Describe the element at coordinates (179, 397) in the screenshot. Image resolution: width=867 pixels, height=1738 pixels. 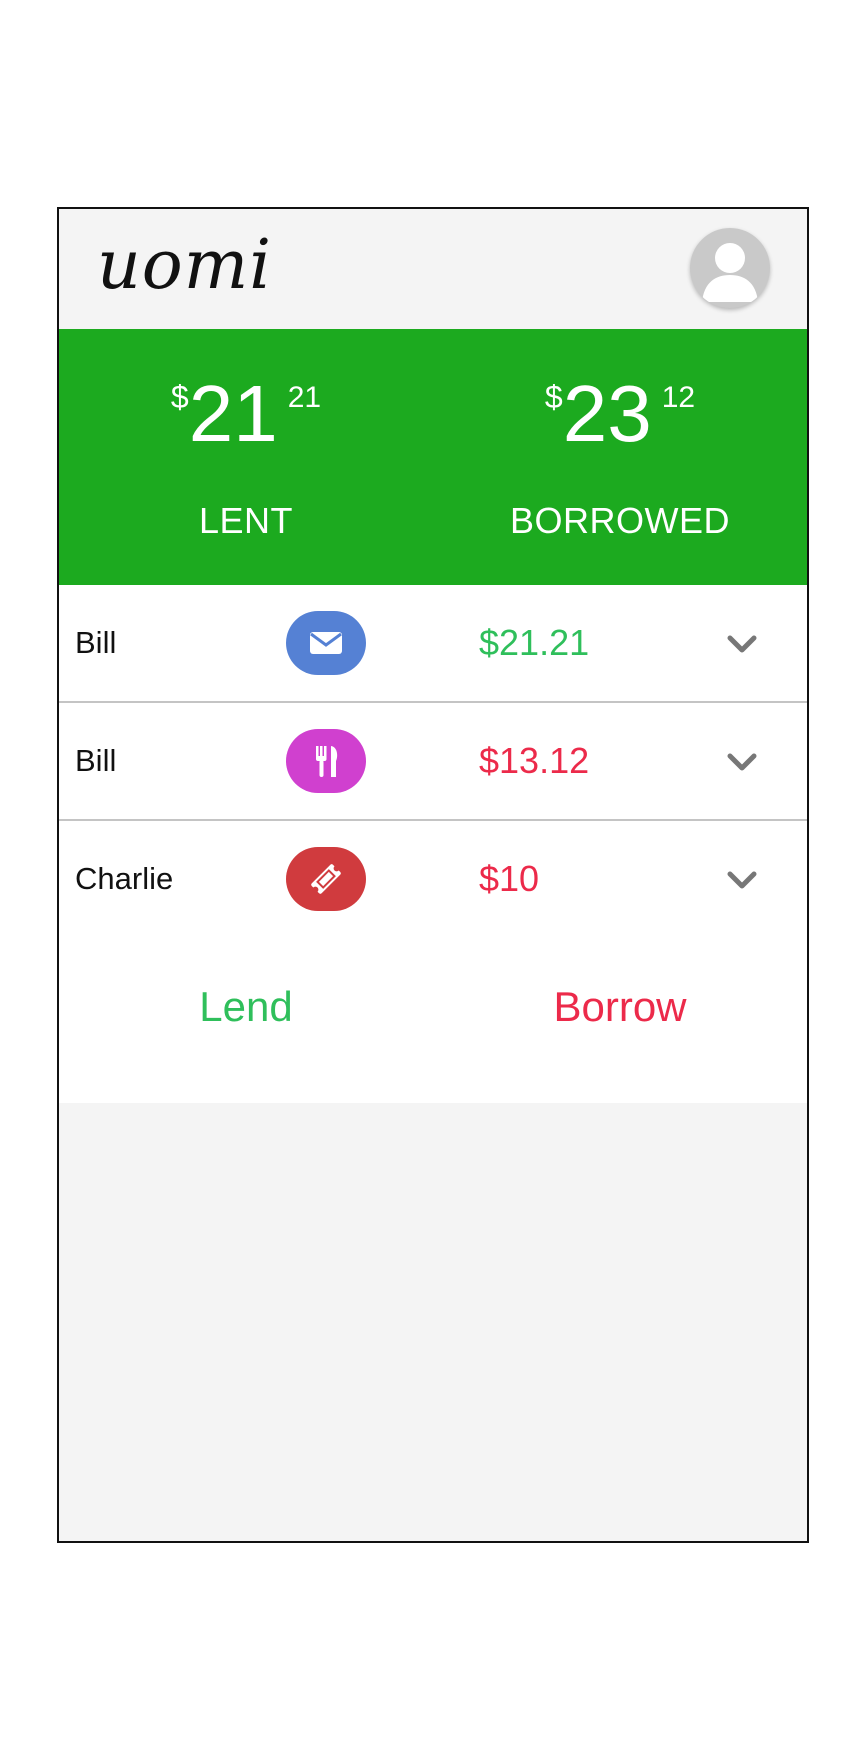
I see `lent-currency: $` at that location.